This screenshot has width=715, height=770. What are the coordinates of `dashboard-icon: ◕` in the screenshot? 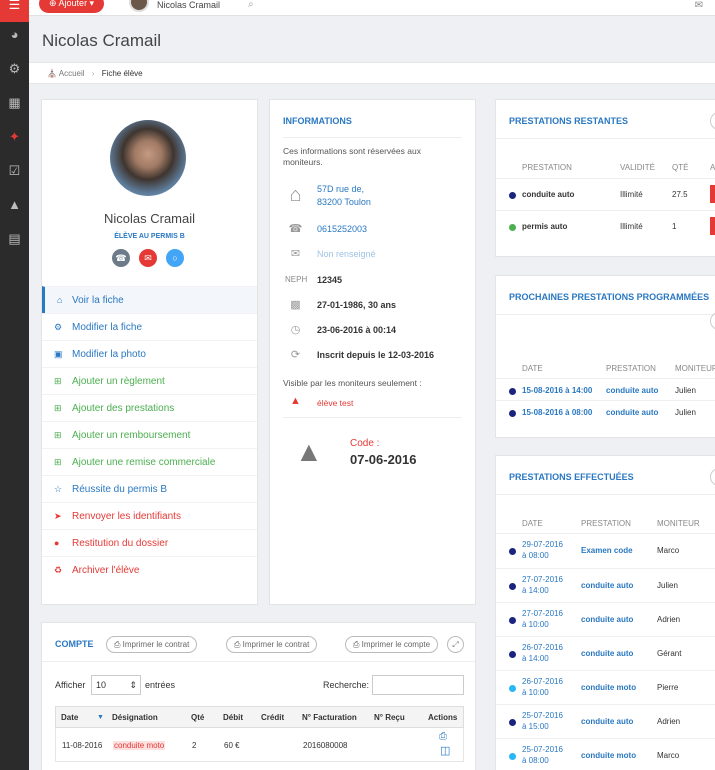 It's located at (14, 35).